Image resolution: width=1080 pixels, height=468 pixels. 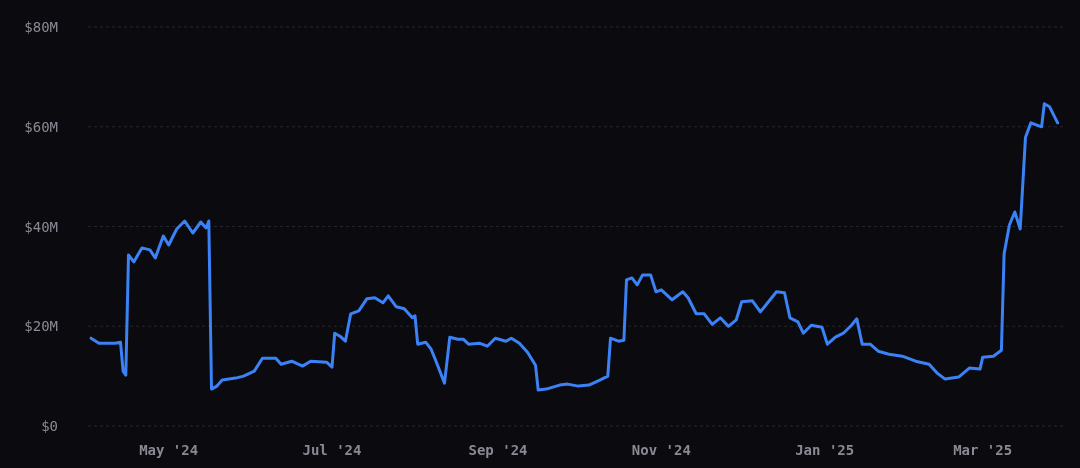 I want to click on y-axis-label: $60M, so click(x=41, y=126).